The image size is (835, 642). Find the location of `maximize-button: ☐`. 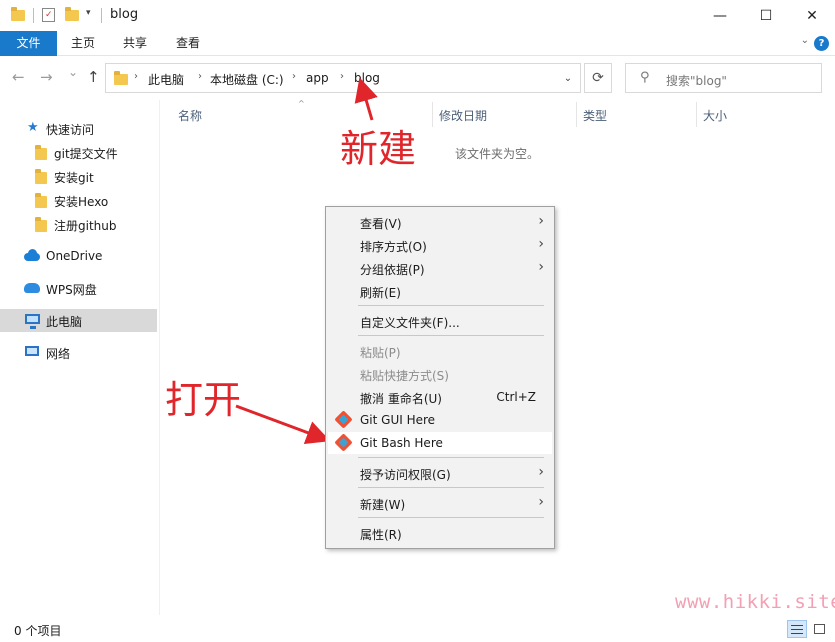

maximize-button: ☐ is located at coordinates (766, 15).